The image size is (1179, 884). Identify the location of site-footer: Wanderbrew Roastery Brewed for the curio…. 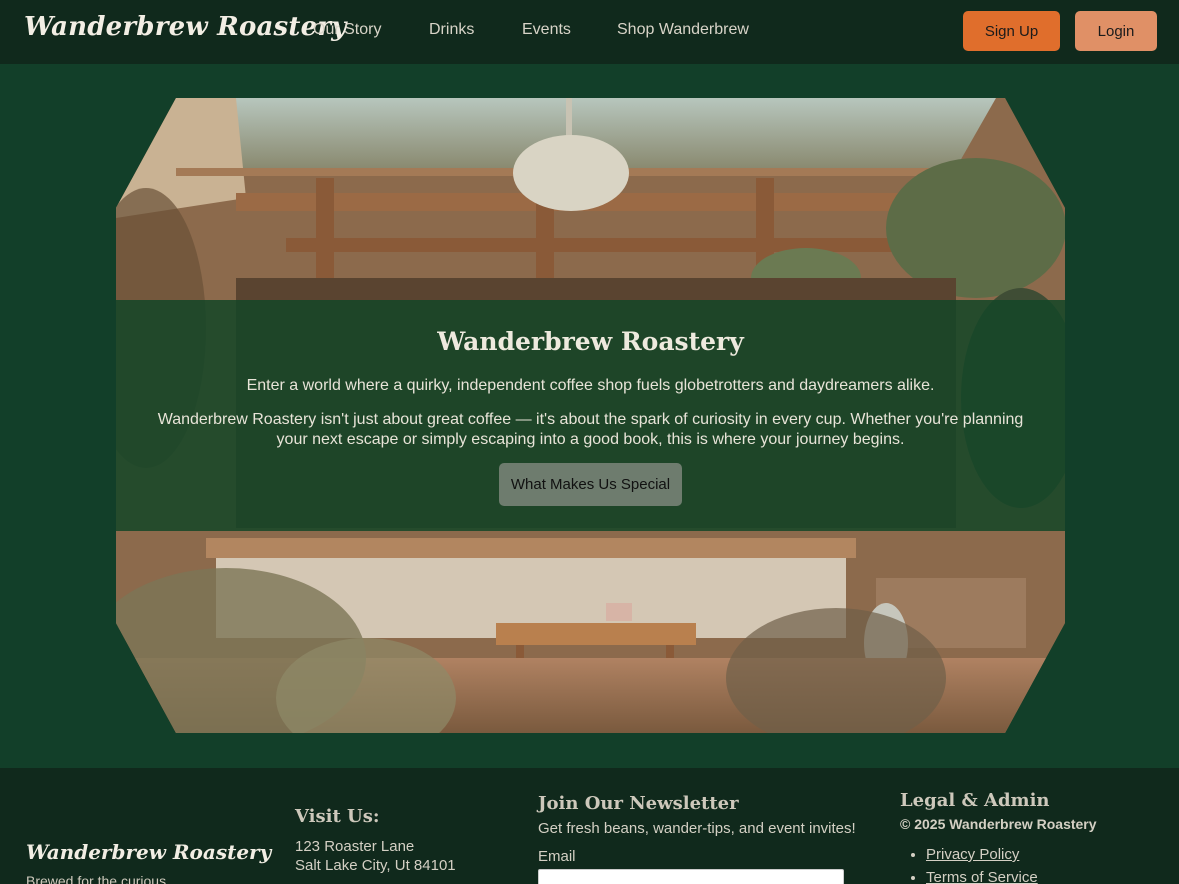
(589, 826).